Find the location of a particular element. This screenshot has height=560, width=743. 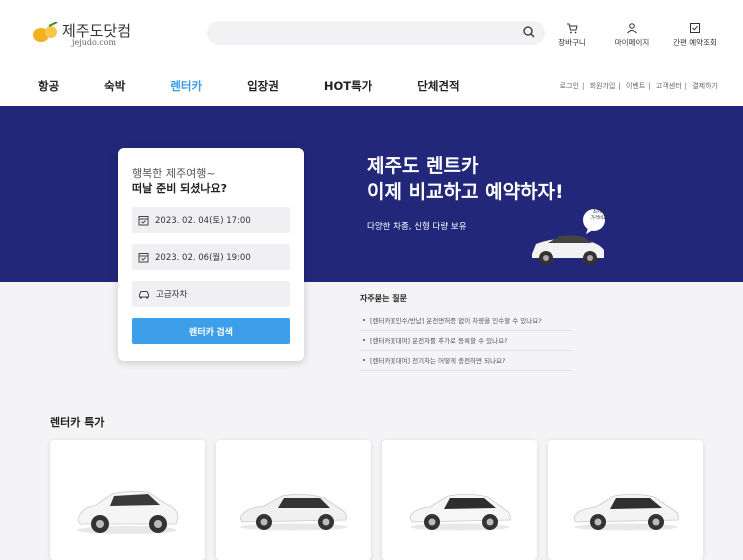

pickup-datetime-field: 2023. 02. 04(토) 17:00 is located at coordinates (211, 220).